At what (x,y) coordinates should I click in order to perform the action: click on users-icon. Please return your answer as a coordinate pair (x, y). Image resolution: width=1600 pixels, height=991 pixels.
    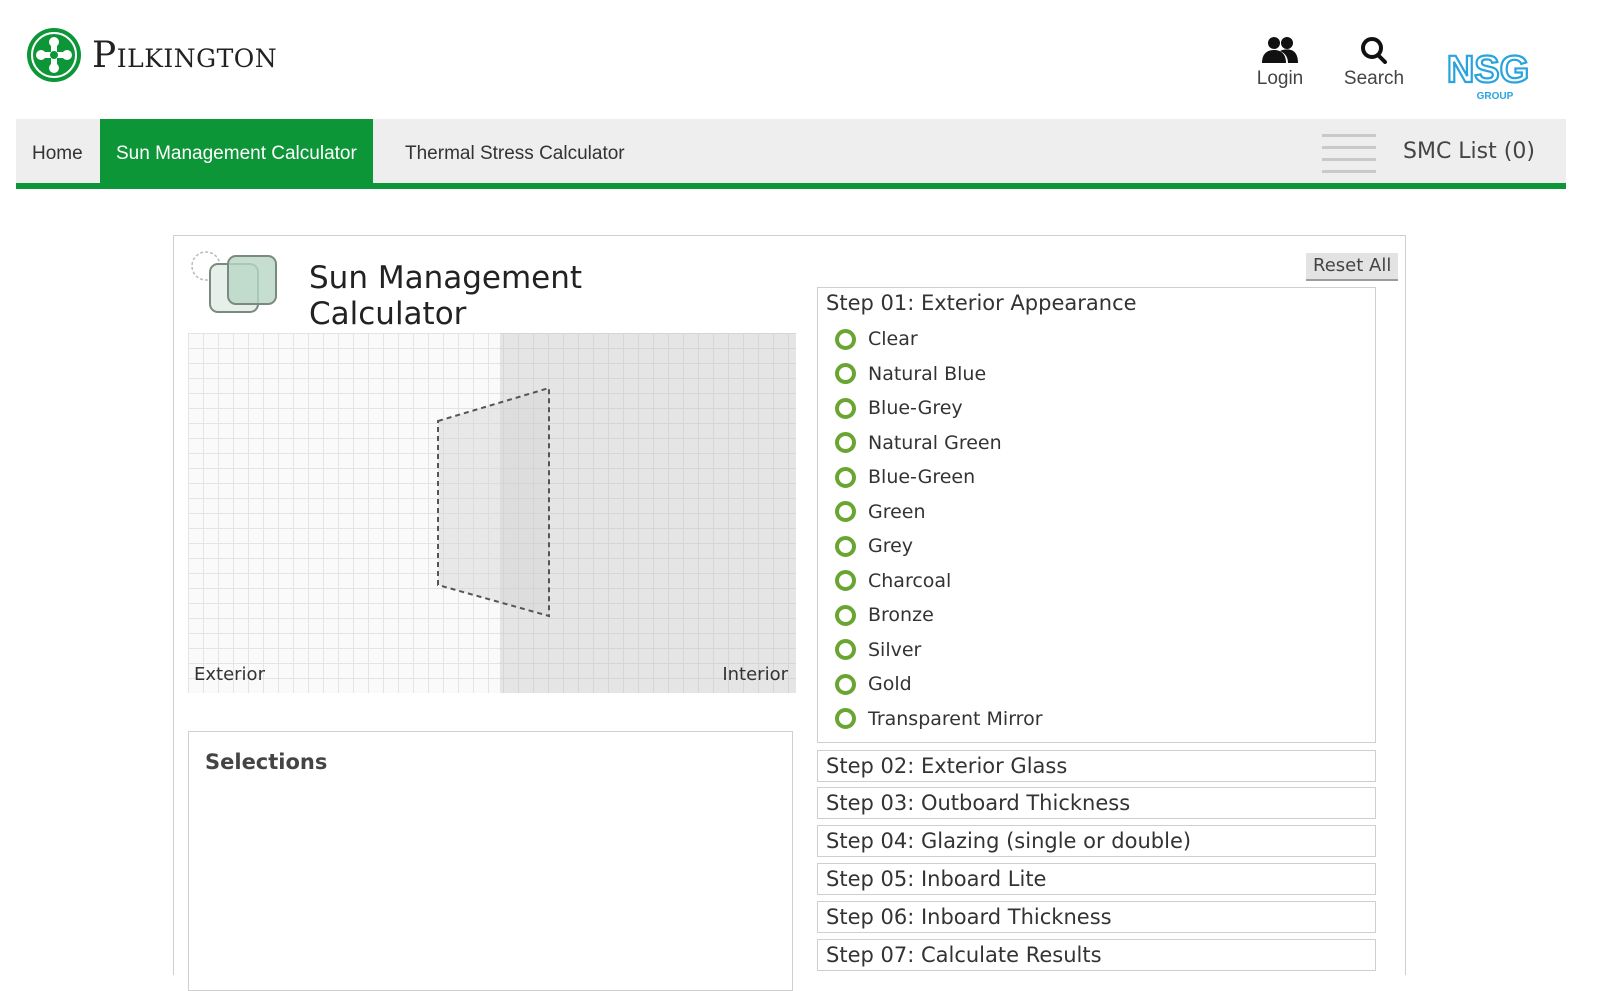
    Looking at the image, I should click on (1280, 50).